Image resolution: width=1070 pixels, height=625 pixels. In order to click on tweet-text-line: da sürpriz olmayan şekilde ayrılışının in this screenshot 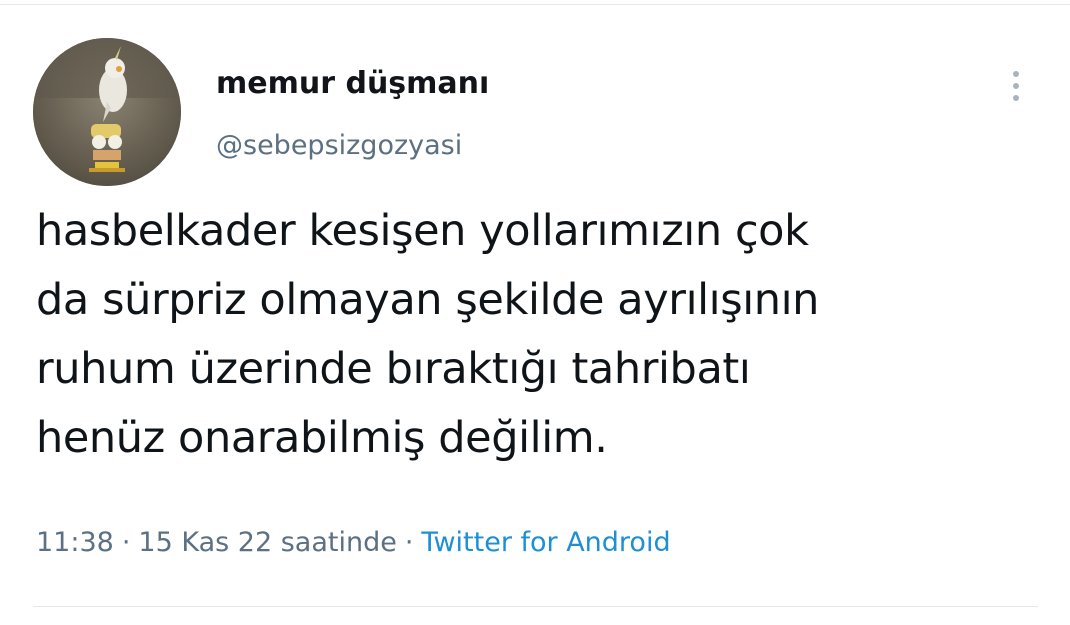, I will do `click(428, 300)`.